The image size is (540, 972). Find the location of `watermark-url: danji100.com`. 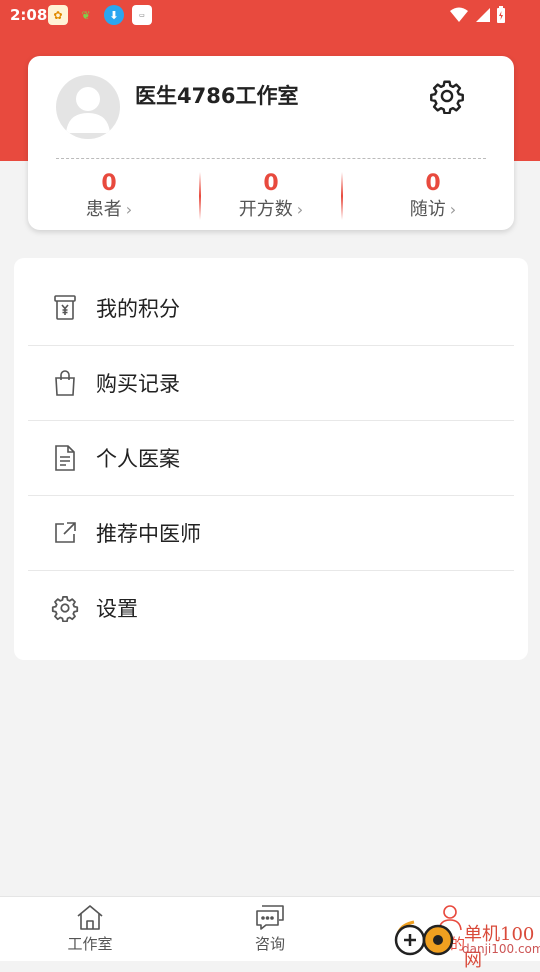

watermark-url: danji100.com is located at coordinates (501, 949).